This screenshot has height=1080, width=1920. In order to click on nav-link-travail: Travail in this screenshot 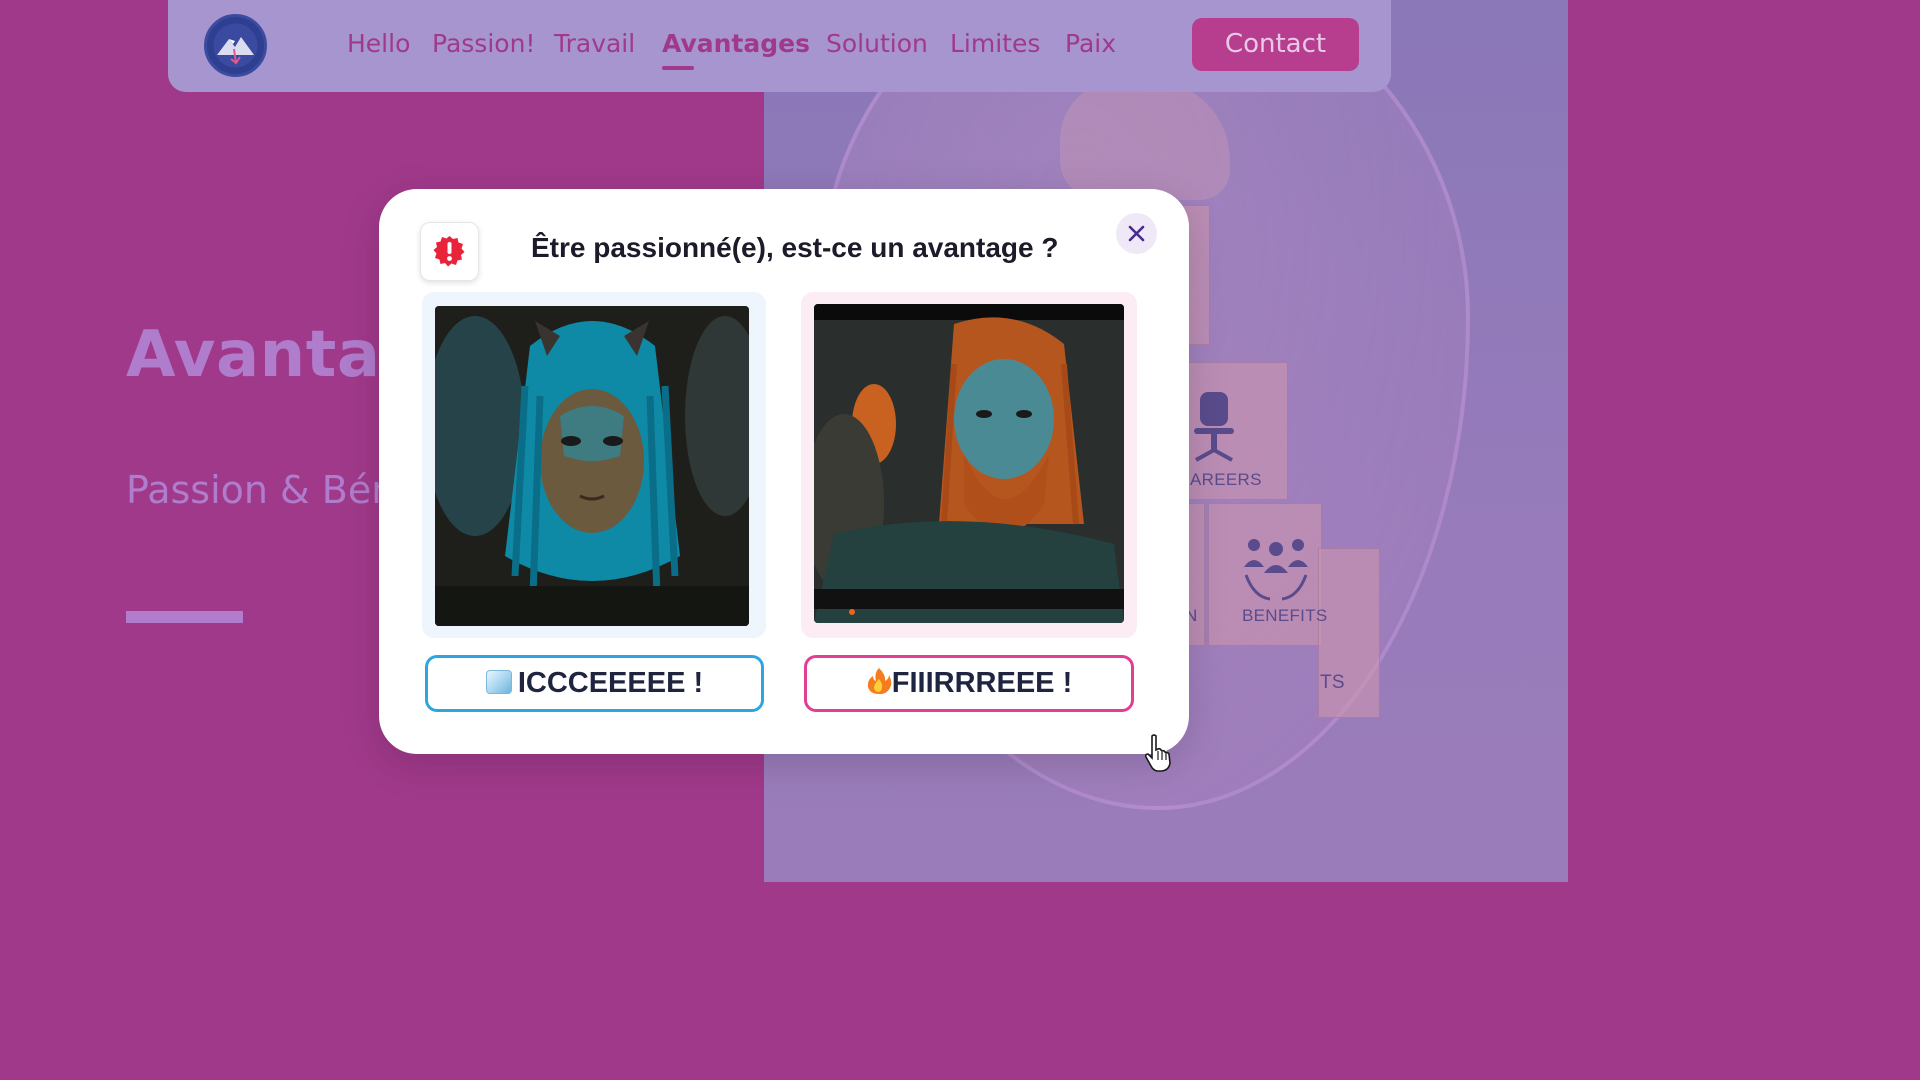, I will do `click(594, 43)`.